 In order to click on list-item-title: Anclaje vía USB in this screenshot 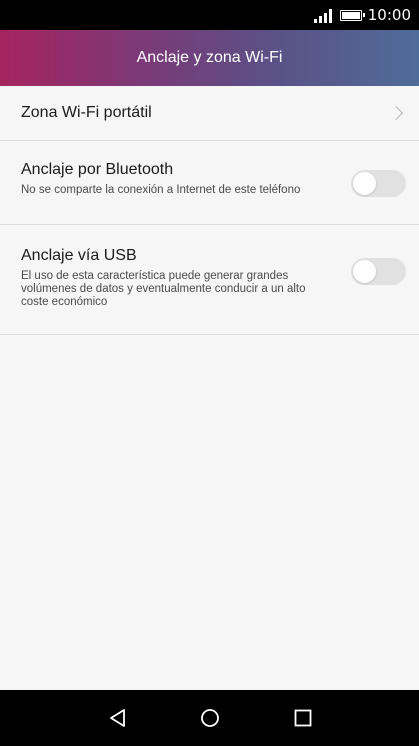, I will do `click(79, 255)`.